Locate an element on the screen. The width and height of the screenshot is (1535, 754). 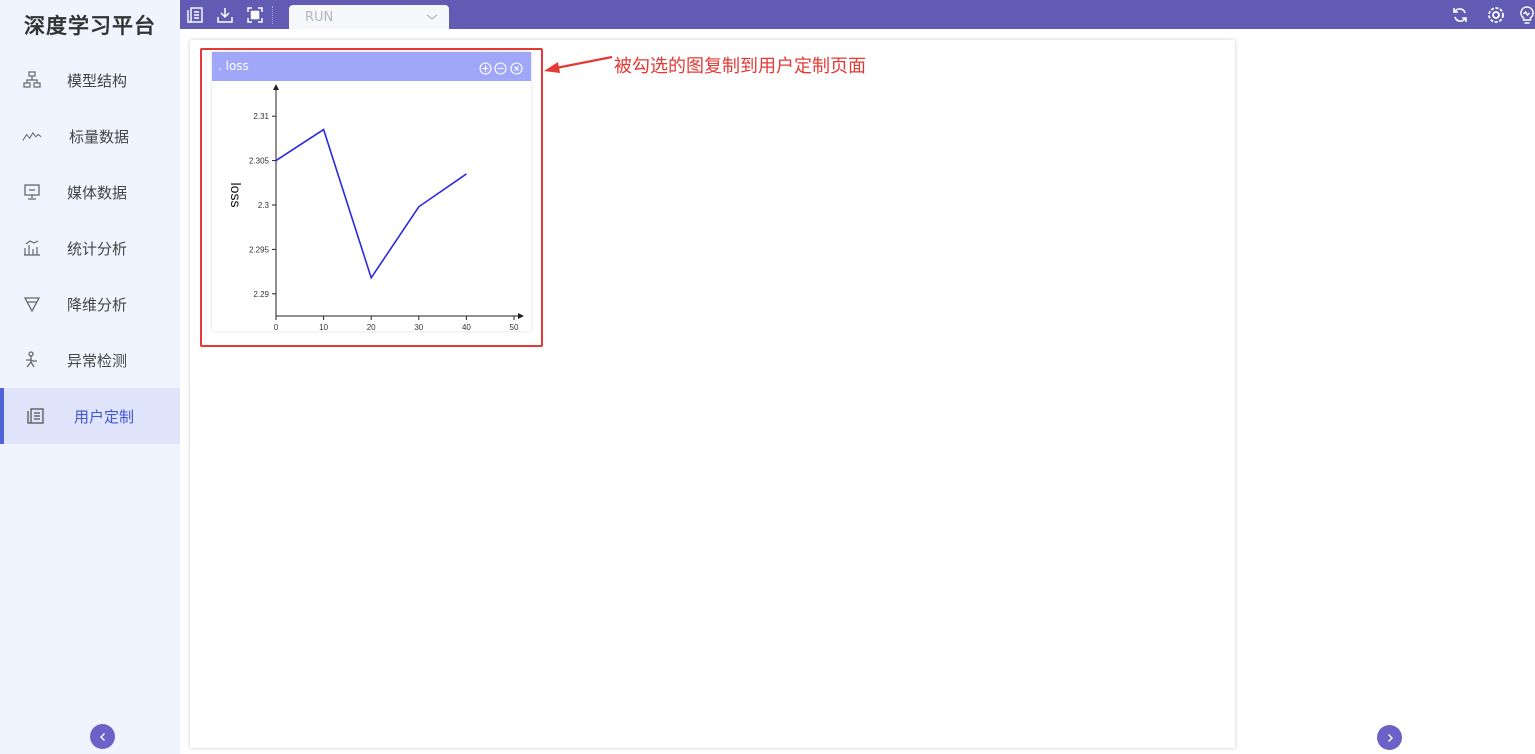
sidebar-item-user-custom: 用户定制 is located at coordinates (90, 416).